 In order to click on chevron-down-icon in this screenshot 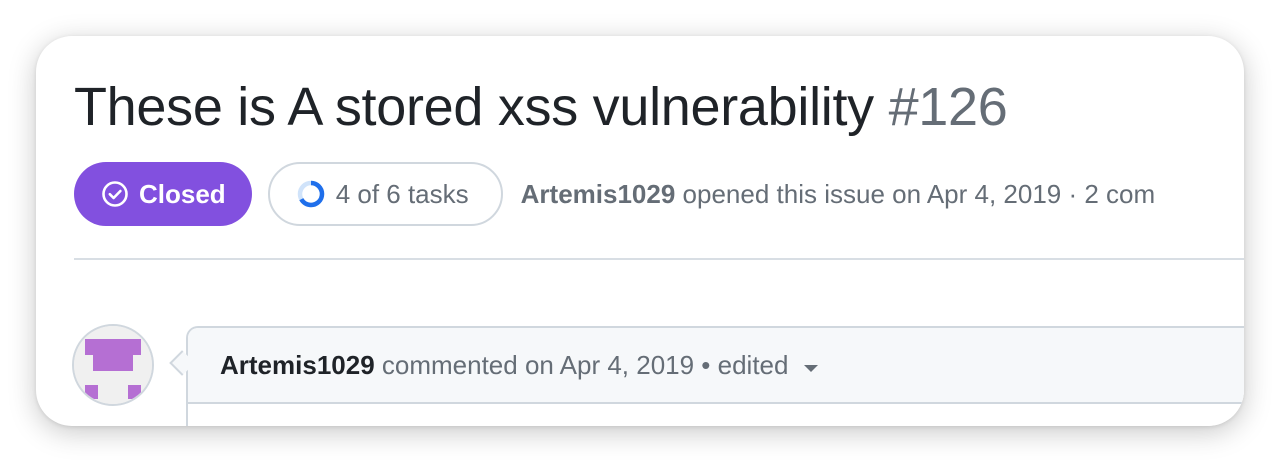, I will do `click(811, 369)`.